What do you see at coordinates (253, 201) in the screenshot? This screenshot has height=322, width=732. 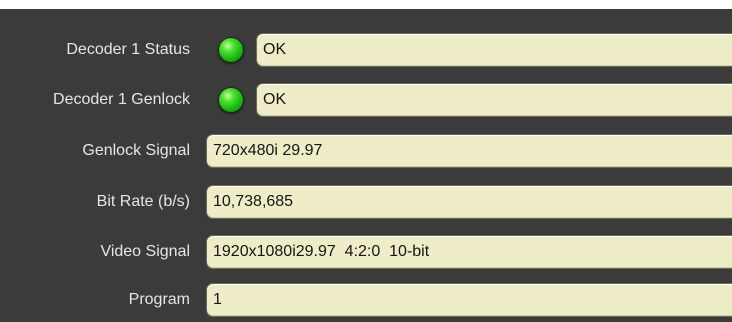 I see `bit-rate-value: 10,738,685` at bounding box center [253, 201].